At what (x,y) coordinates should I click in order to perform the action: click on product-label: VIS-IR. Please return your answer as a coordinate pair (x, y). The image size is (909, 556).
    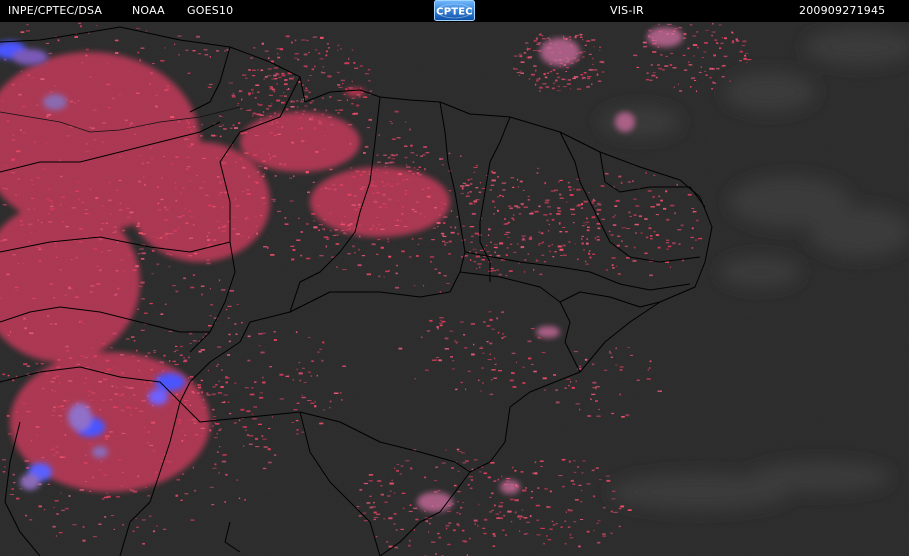
    Looking at the image, I should click on (627, 10).